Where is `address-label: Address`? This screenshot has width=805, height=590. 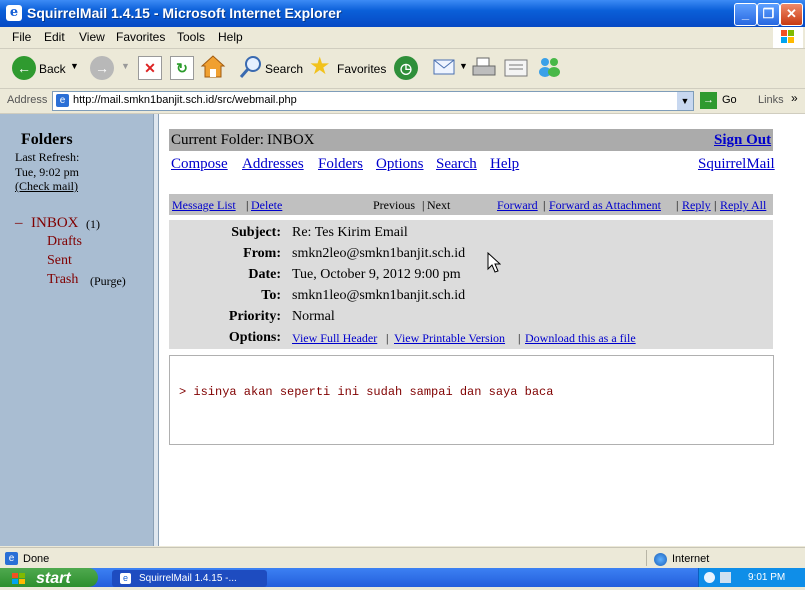
address-label: Address is located at coordinates (27, 100).